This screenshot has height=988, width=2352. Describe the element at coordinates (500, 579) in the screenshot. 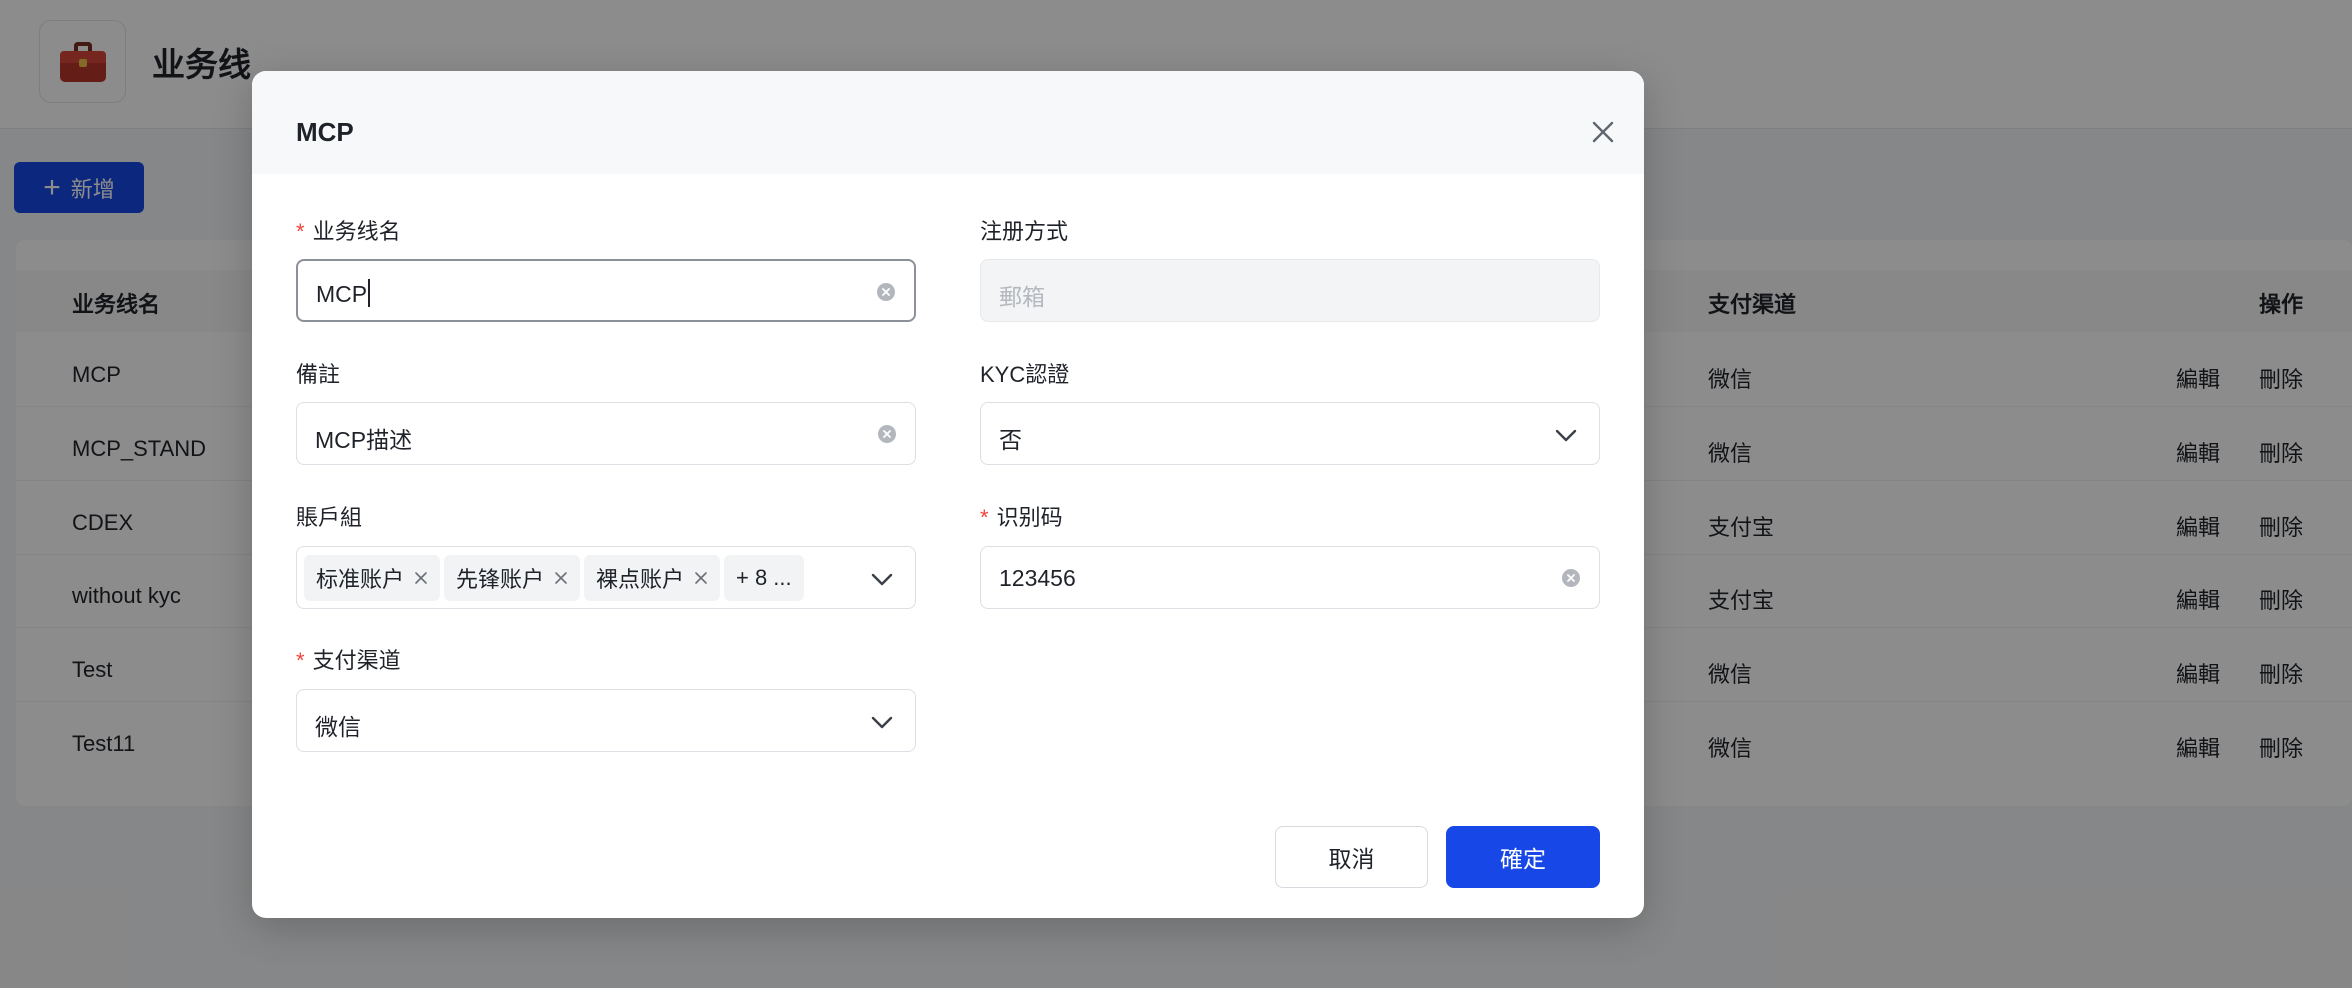

I see `account-tag-label: 先锋账户` at that location.